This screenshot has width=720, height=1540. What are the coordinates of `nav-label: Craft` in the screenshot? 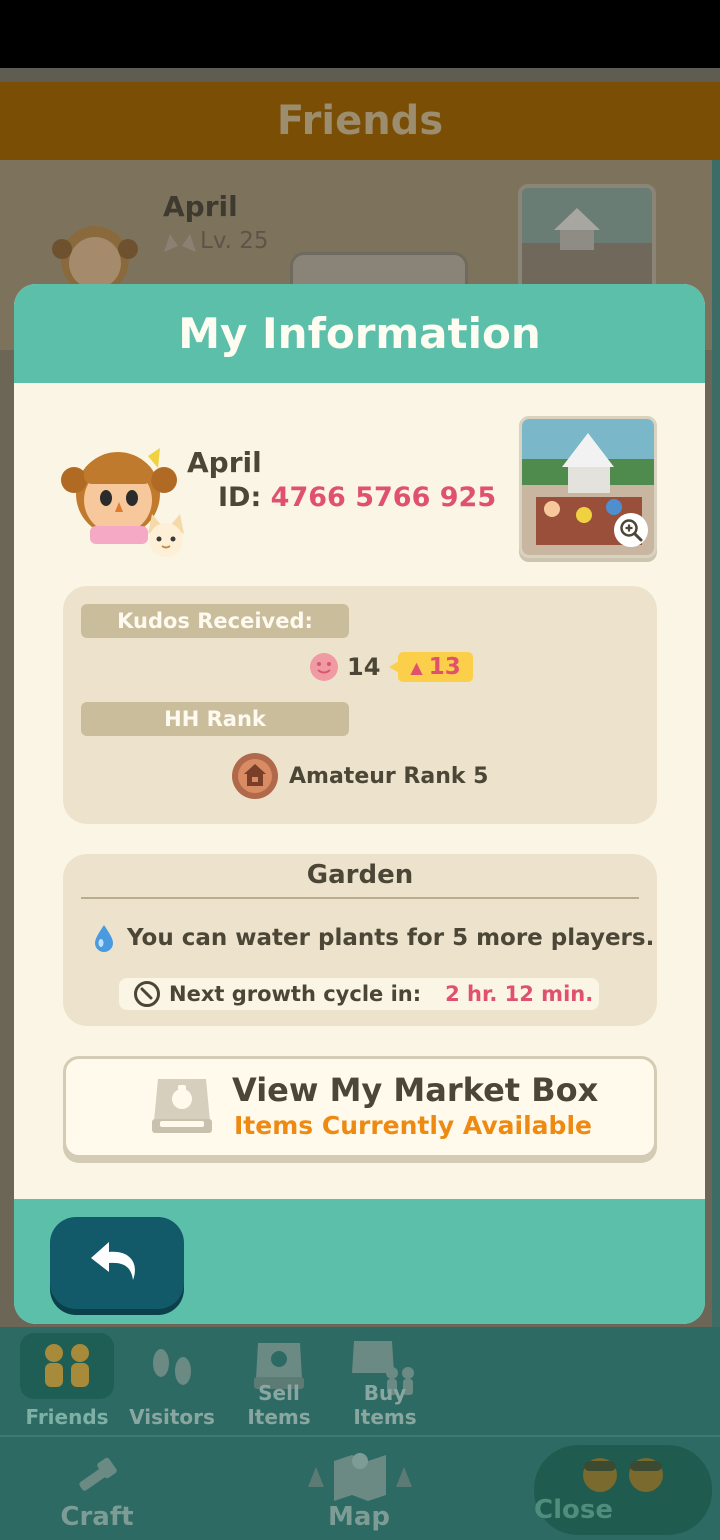 It's located at (97, 1517).